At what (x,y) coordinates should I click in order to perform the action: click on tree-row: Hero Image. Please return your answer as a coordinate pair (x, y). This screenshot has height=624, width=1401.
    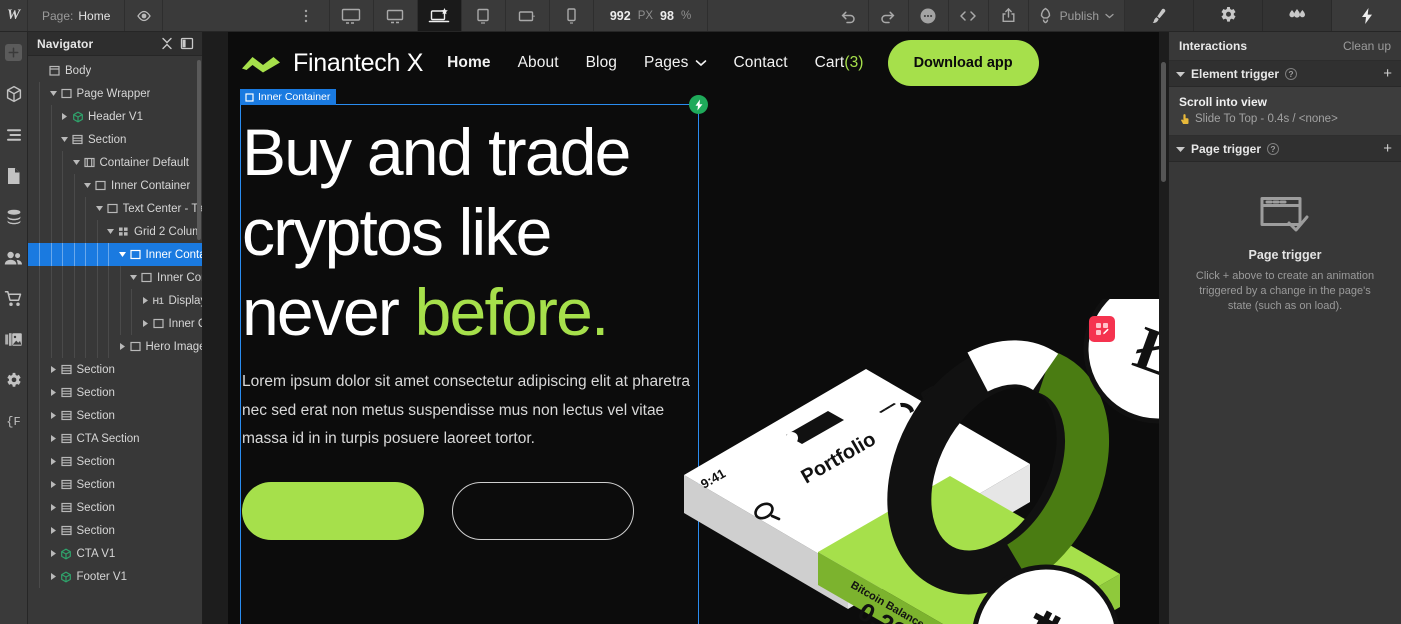
    Looking at the image, I should click on (115, 346).